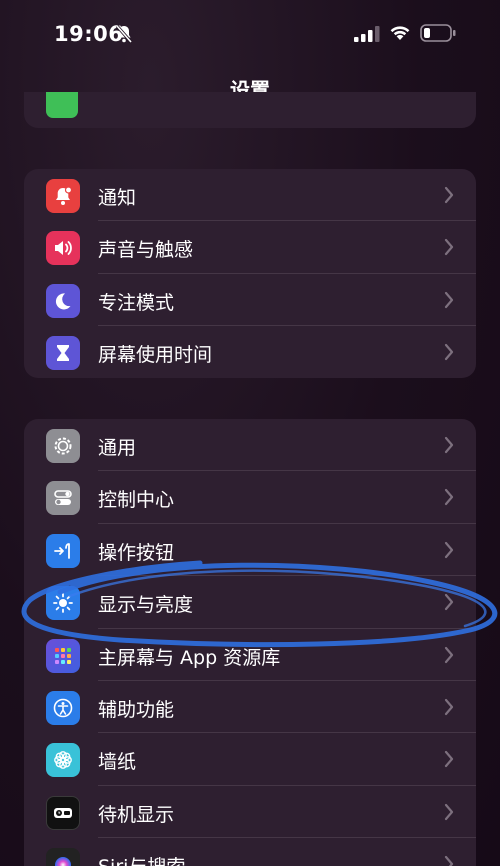 The height and width of the screenshot is (866, 500). Describe the element at coordinates (63, 603) in the screenshot. I see `sun-icon` at that location.